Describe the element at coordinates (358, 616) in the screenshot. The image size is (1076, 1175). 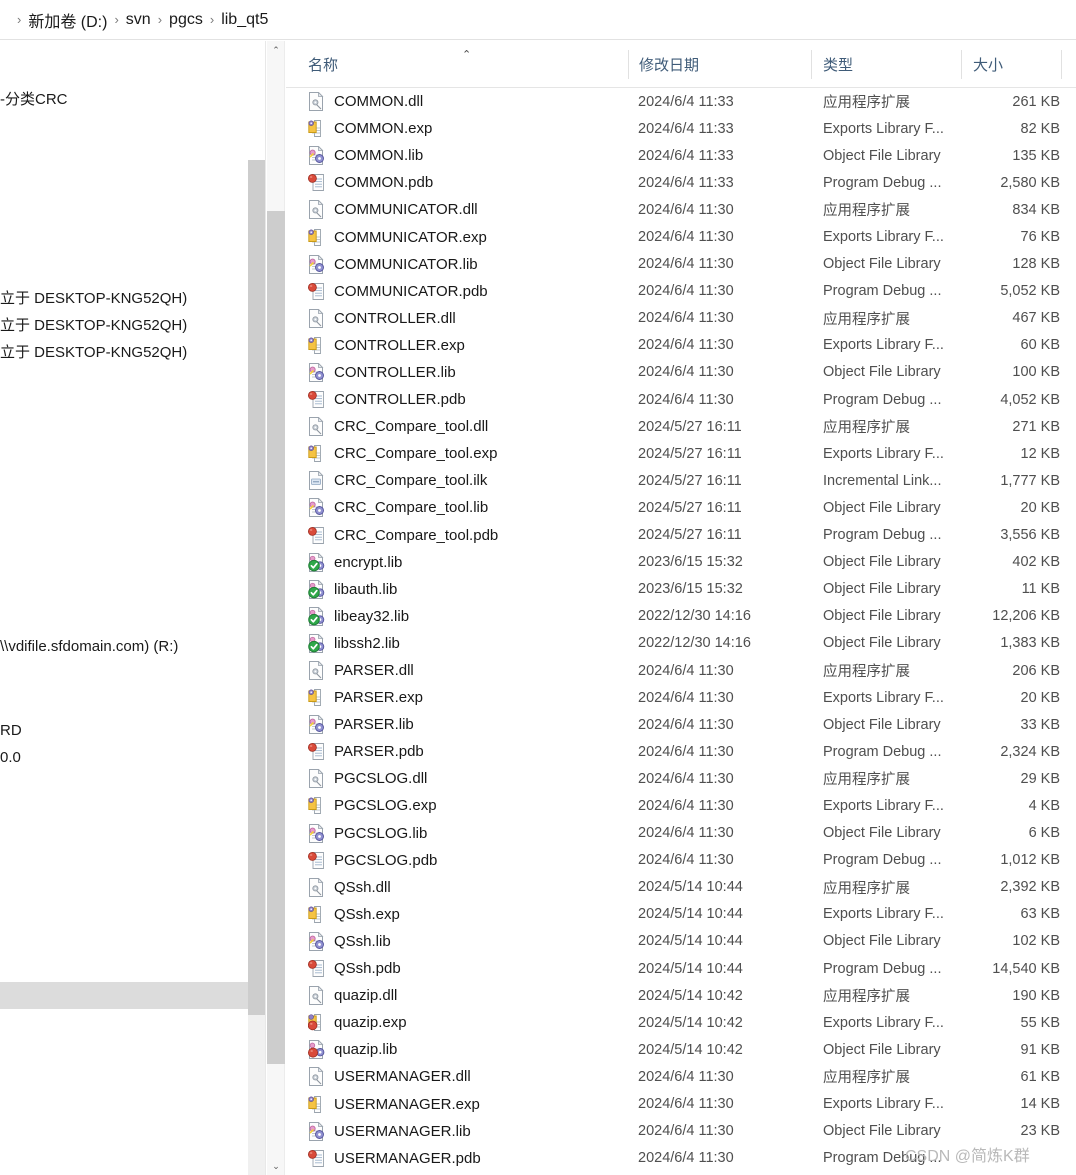
I see `file-name-cell: libeay32.lib` at that location.